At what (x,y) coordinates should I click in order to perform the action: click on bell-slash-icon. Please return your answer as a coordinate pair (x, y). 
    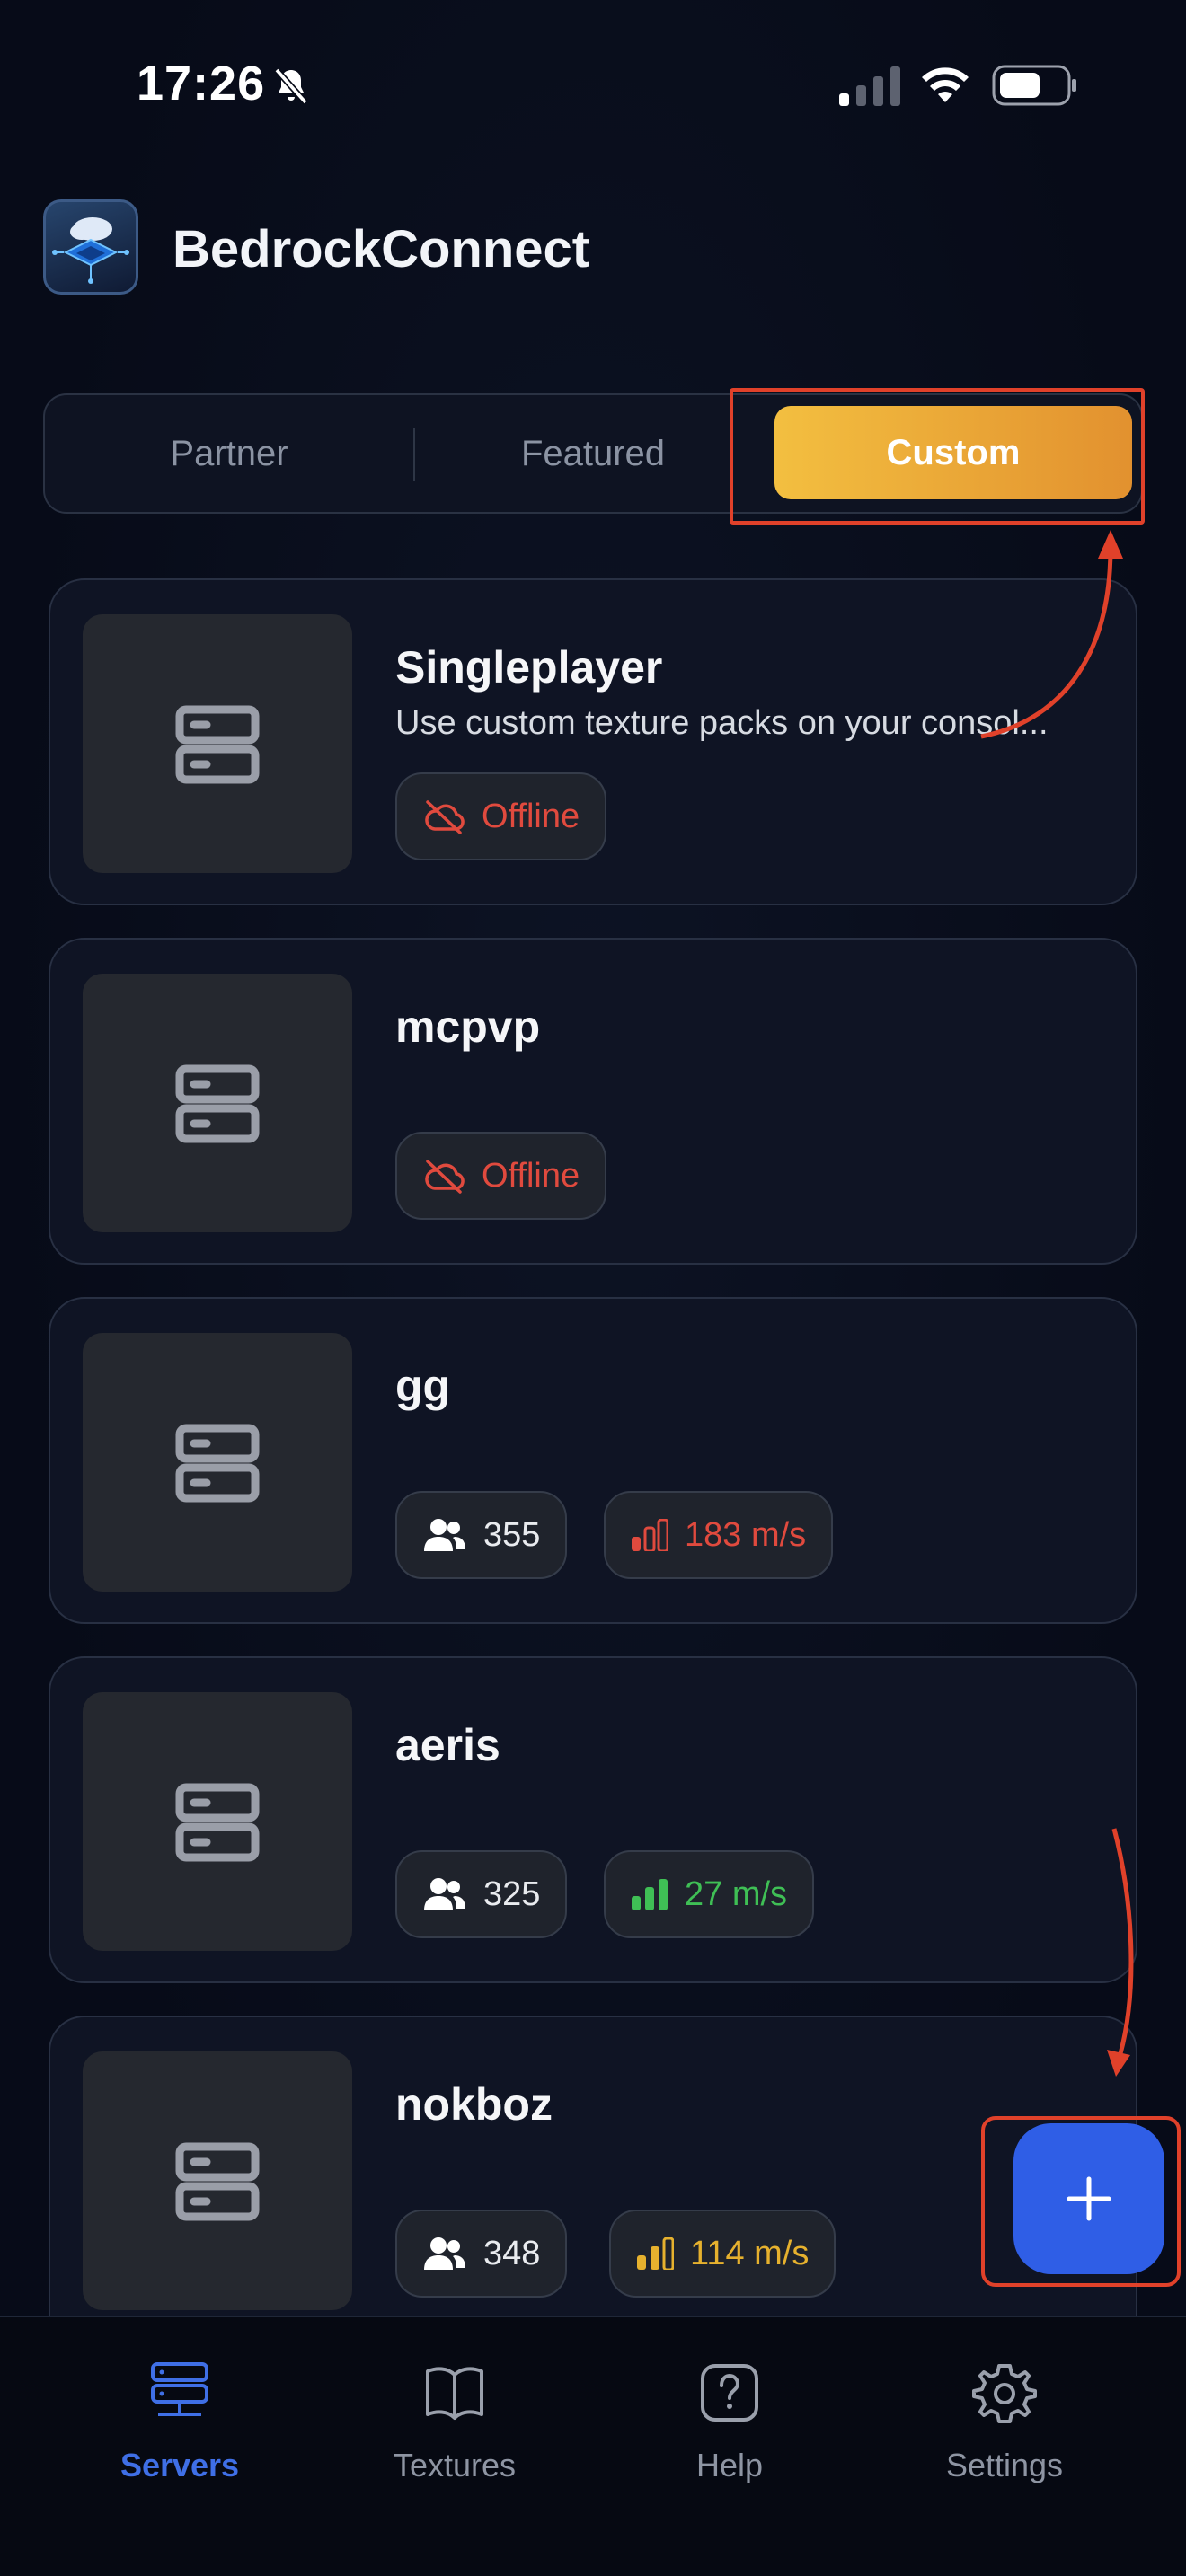
    Looking at the image, I should click on (291, 86).